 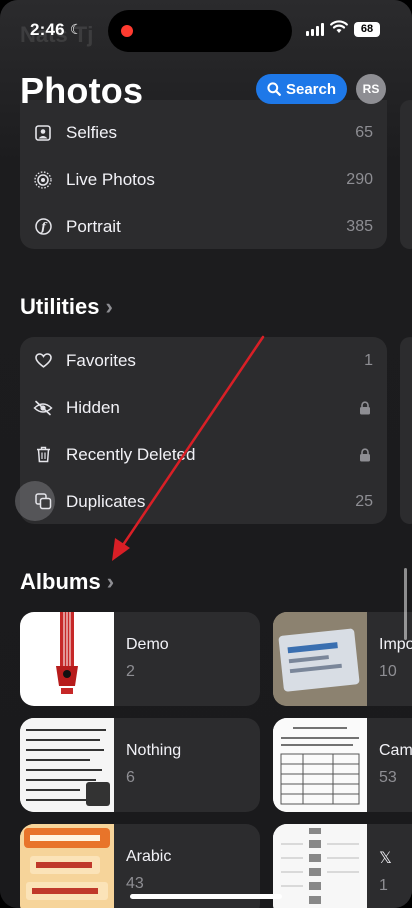 What do you see at coordinates (405, 604) in the screenshot?
I see `scroll-indicator` at bounding box center [405, 604].